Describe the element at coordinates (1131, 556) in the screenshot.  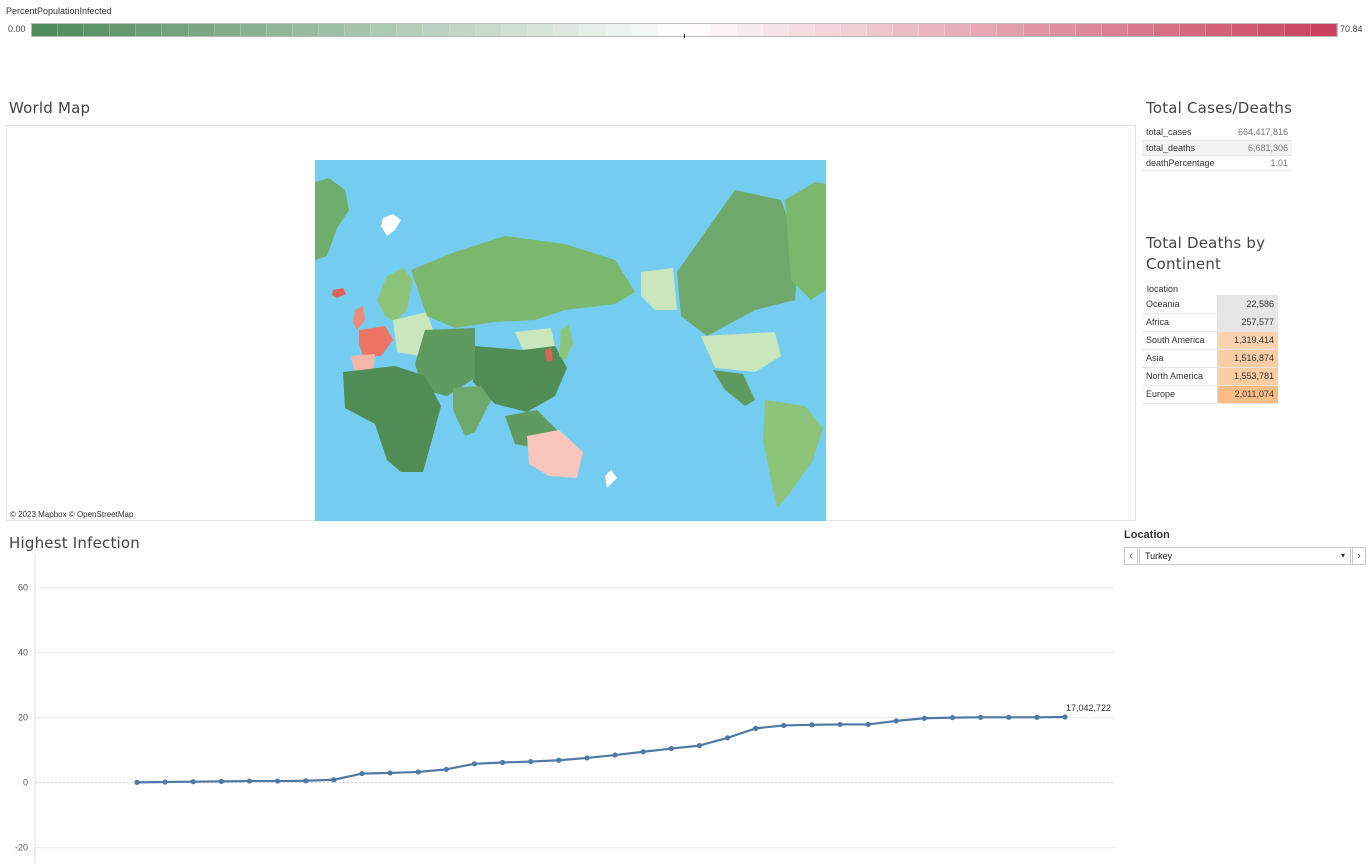
I see `previous-location-button: ‹` at that location.